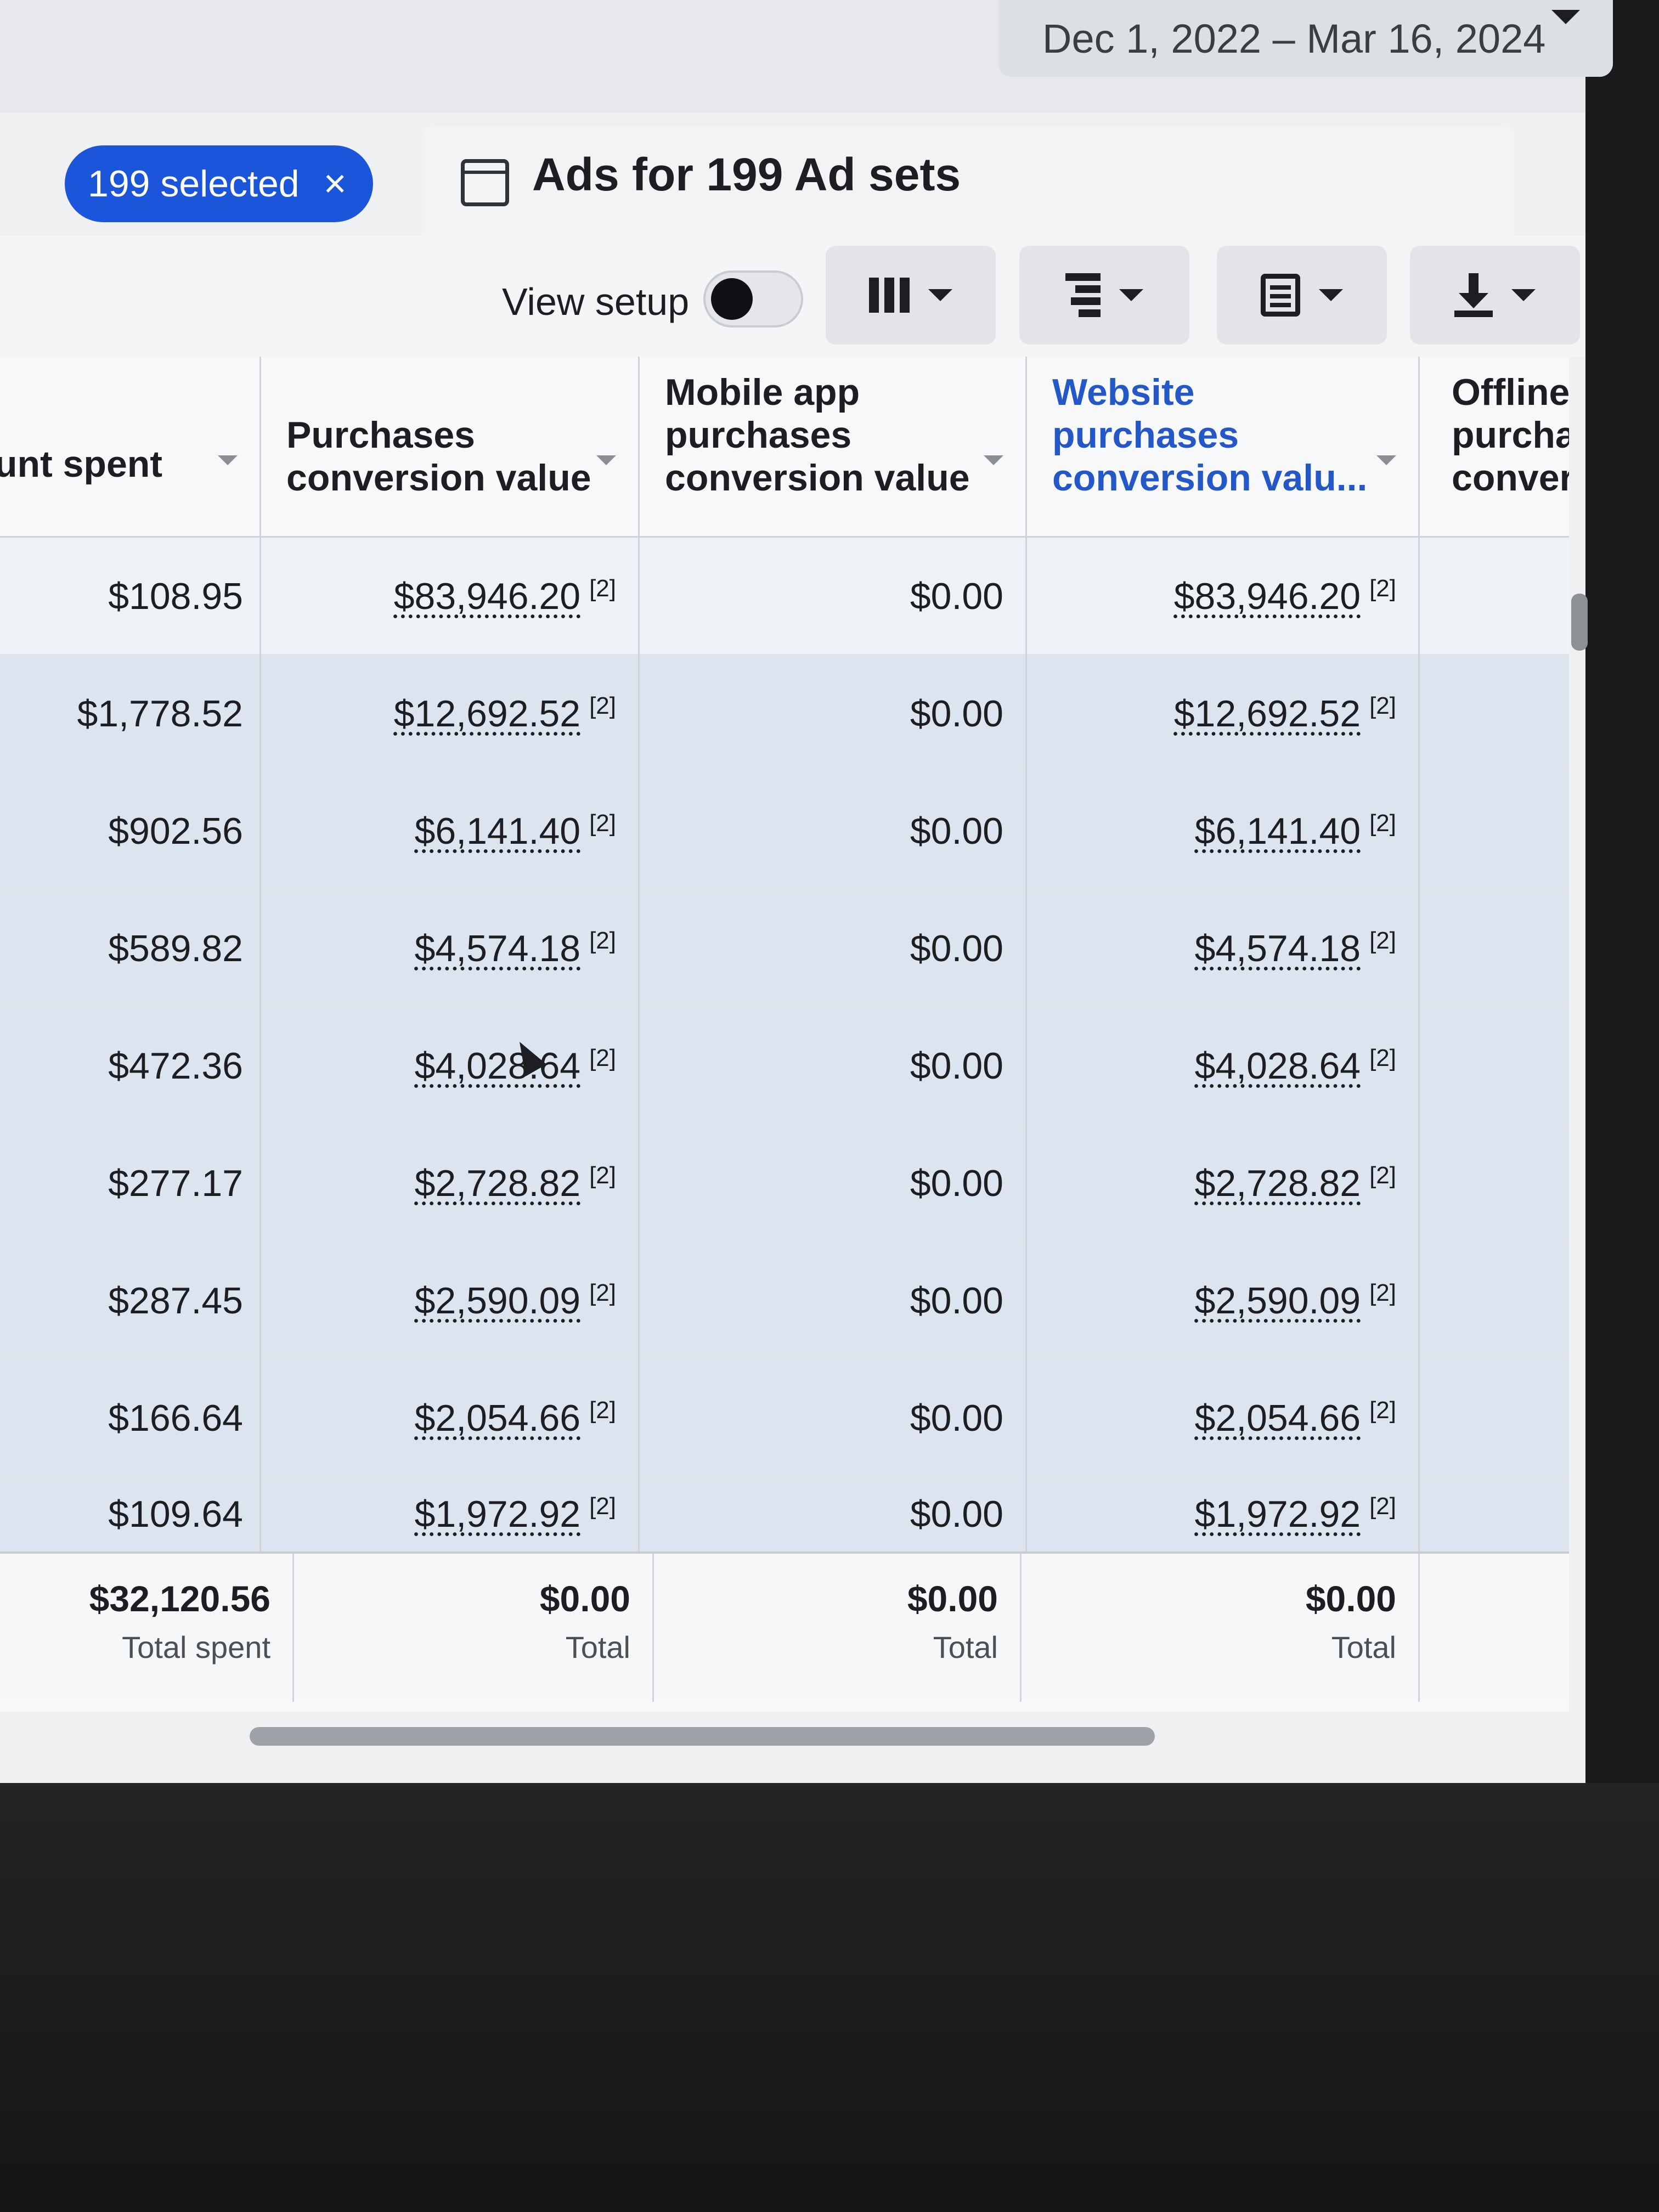 This screenshot has height=2212, width=1659. I want to click on website-purchases-cell-value: $83,946.20, so click(1267, 596).